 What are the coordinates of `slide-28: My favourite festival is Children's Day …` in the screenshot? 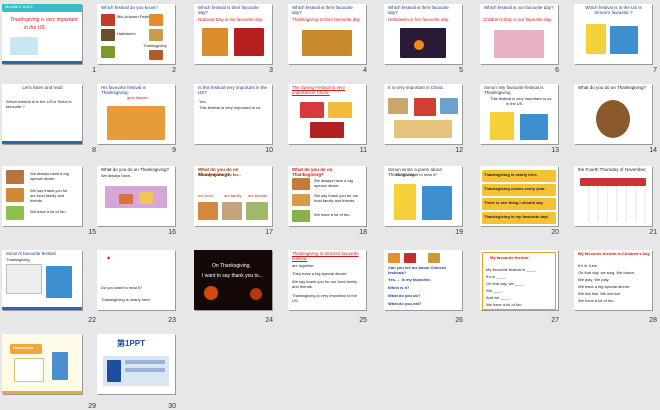 It's located at (613, 280).